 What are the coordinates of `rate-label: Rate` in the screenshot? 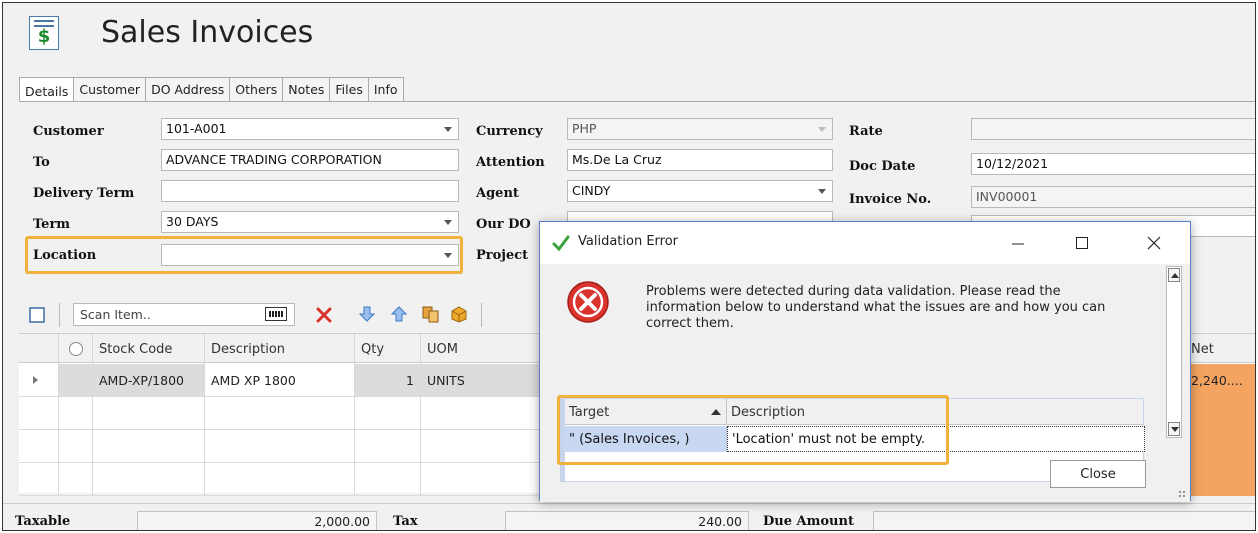 It's located at (866, 131).